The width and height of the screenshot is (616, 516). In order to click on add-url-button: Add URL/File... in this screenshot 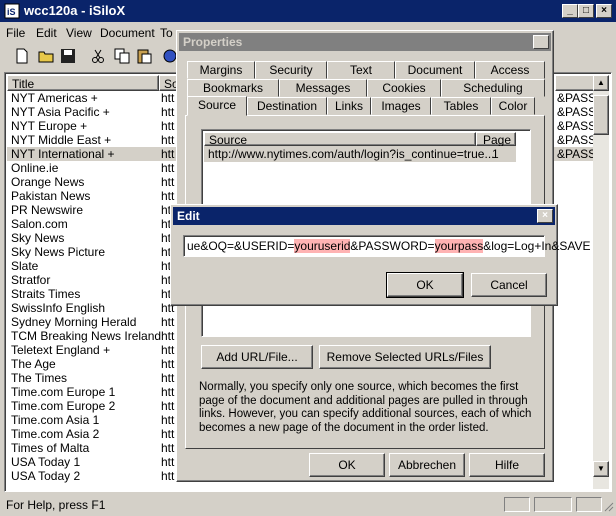, I will do `click(257, 357)`.